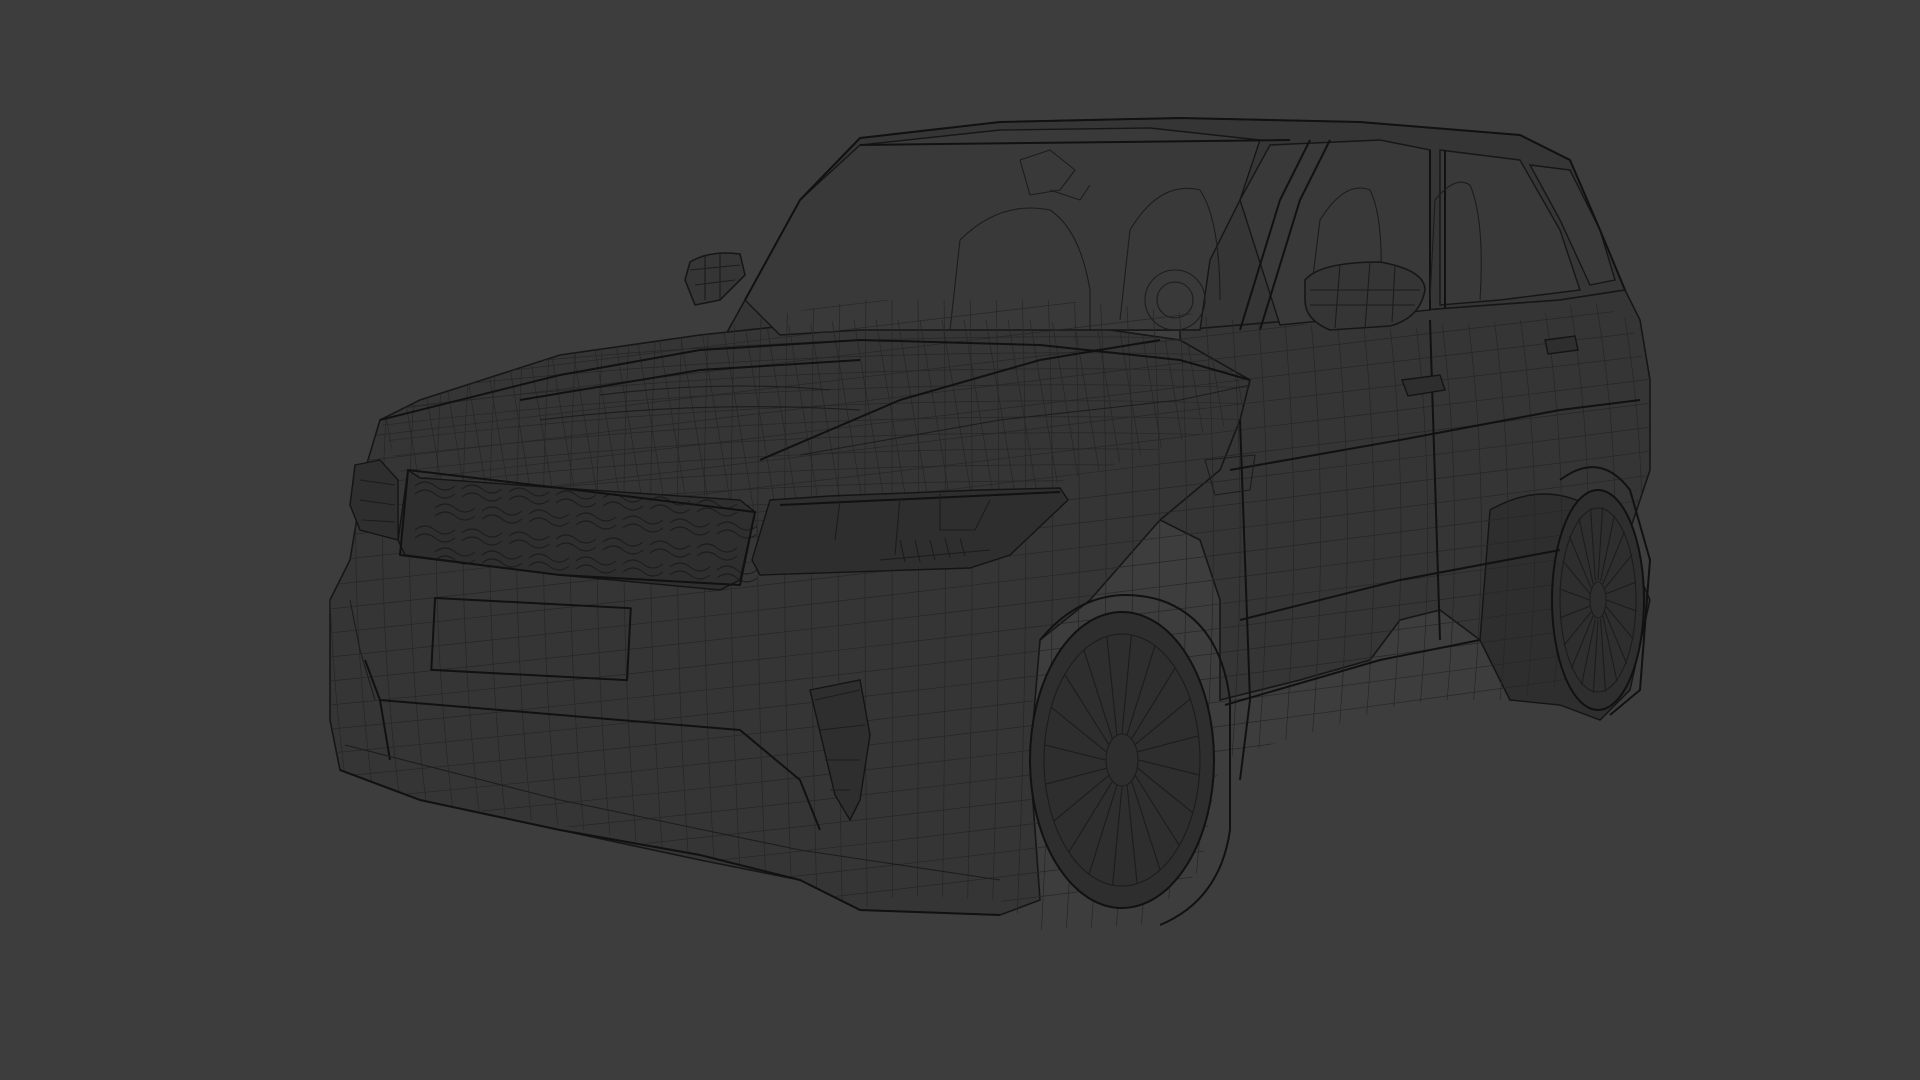  What do you see at coordinates (1561, 345) in the screenshot?
I see `rear-door-handle` at bounding box center [1561, 345].